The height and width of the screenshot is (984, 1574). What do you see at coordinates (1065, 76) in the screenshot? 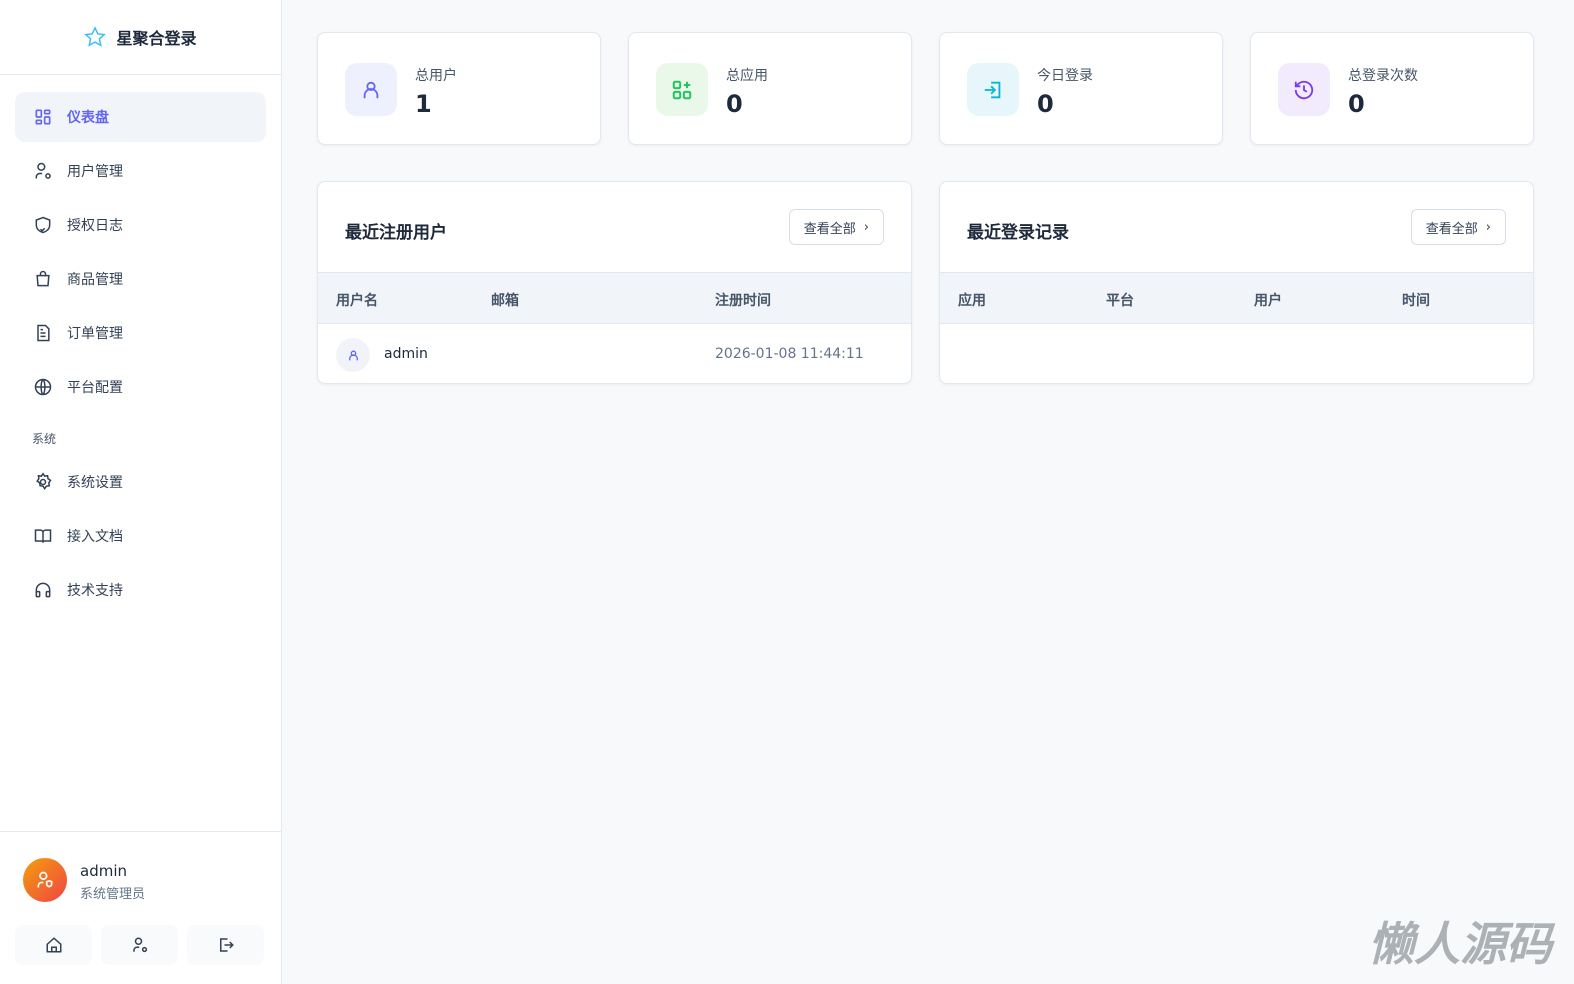
I see `stat-label: 今日登录` at bounding box center [1065, 76].